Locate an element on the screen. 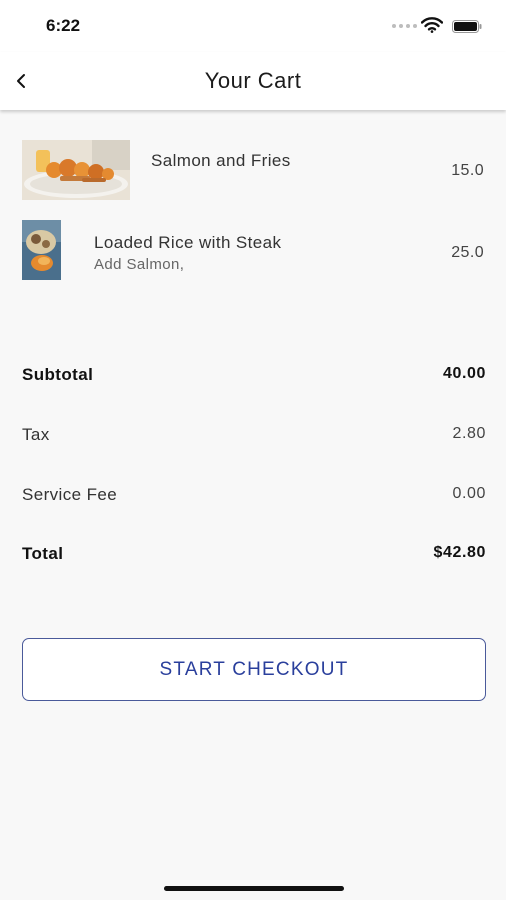 This screenshot has width=506, height=900. tax-label: Tax is located at coordinates (36, 434).